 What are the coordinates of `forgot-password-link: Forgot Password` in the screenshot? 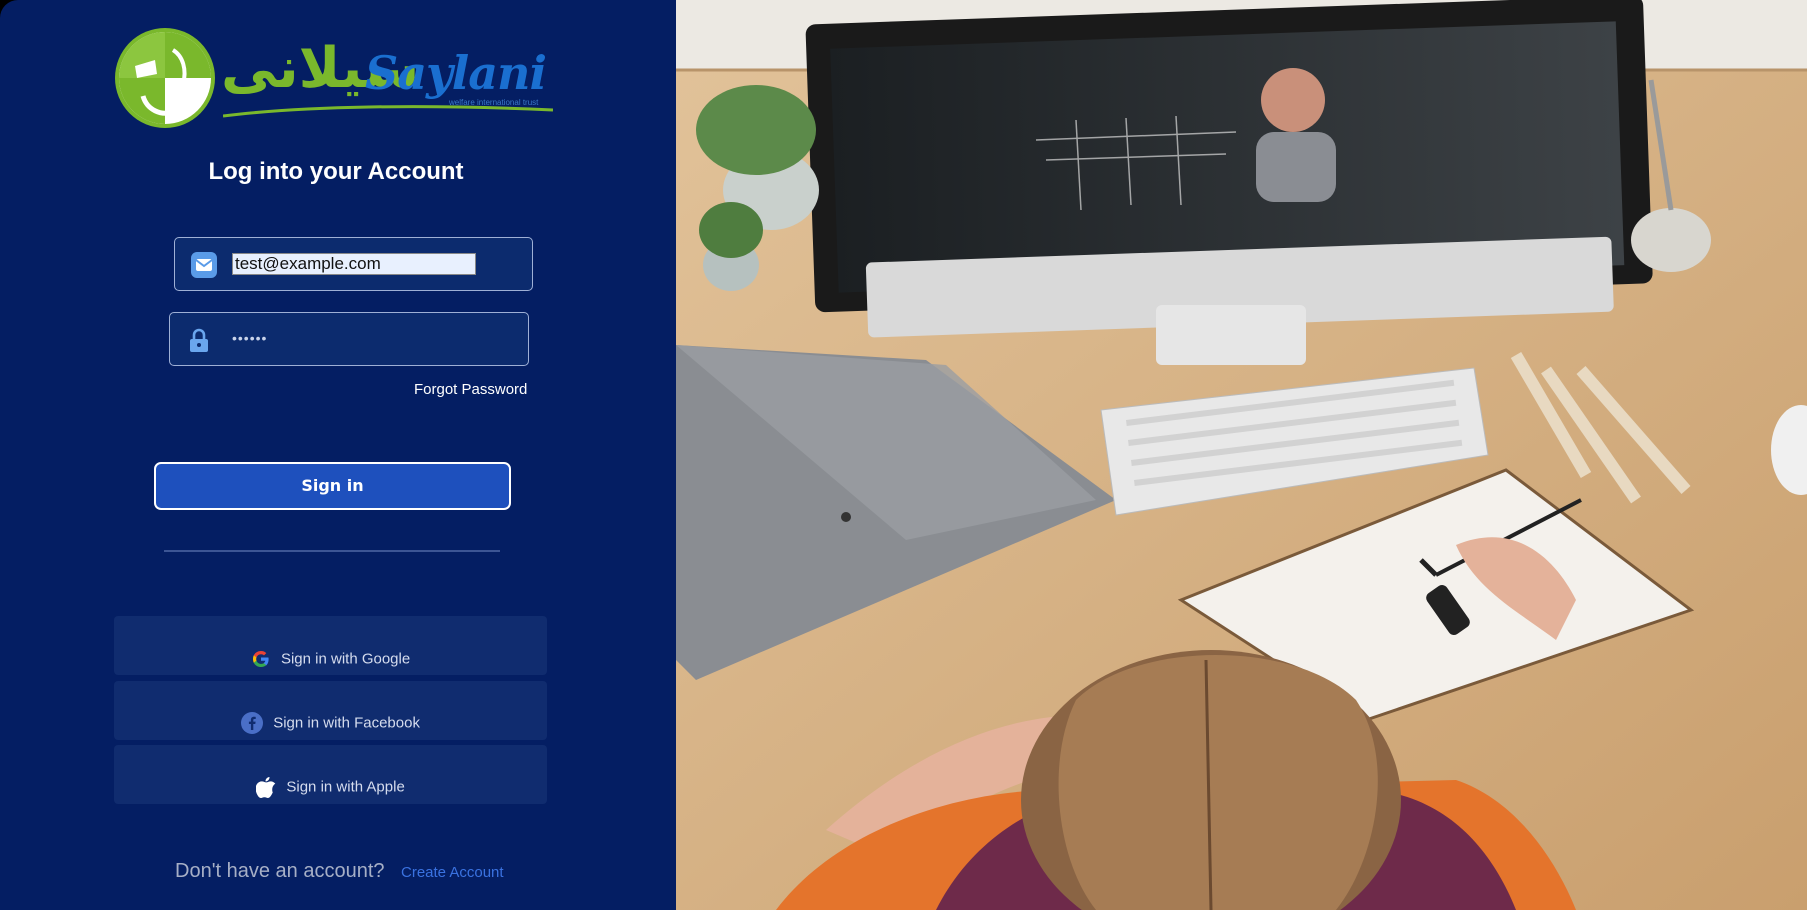 It's located at (470, 389).